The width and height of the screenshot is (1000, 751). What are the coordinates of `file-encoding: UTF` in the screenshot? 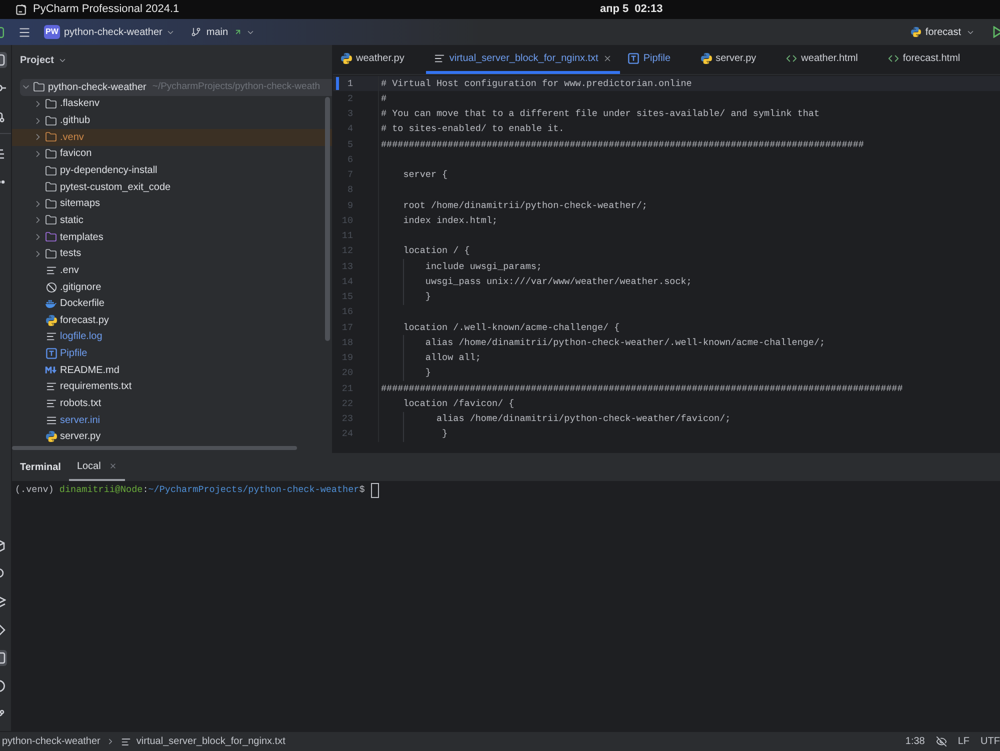 It's located at (990, 741).